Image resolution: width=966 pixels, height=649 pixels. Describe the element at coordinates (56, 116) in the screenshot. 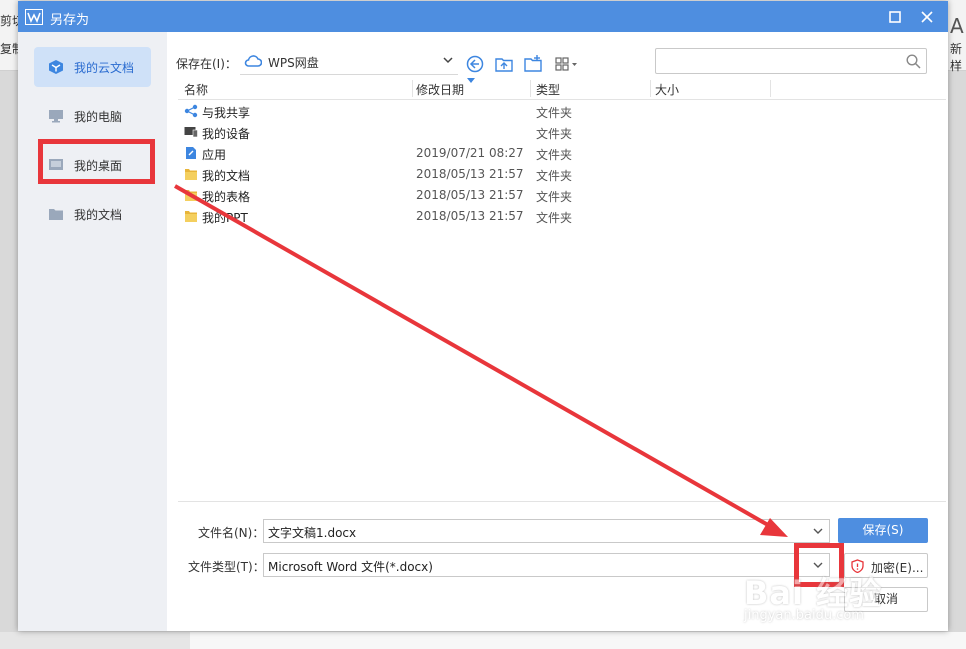

I see `computer-icon` at that location.